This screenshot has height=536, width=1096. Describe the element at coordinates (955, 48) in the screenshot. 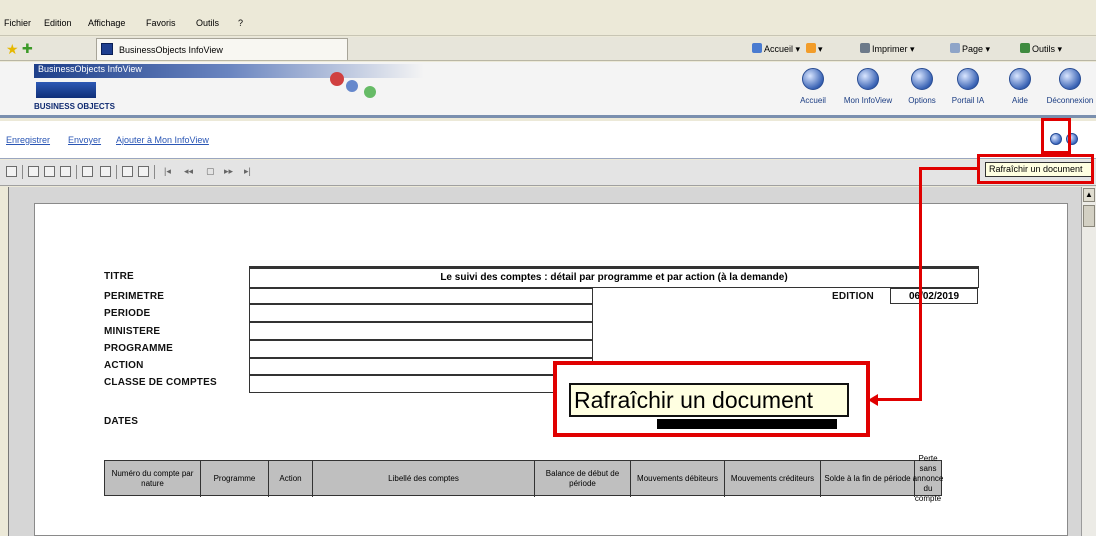

I see `page-icon` at that location.